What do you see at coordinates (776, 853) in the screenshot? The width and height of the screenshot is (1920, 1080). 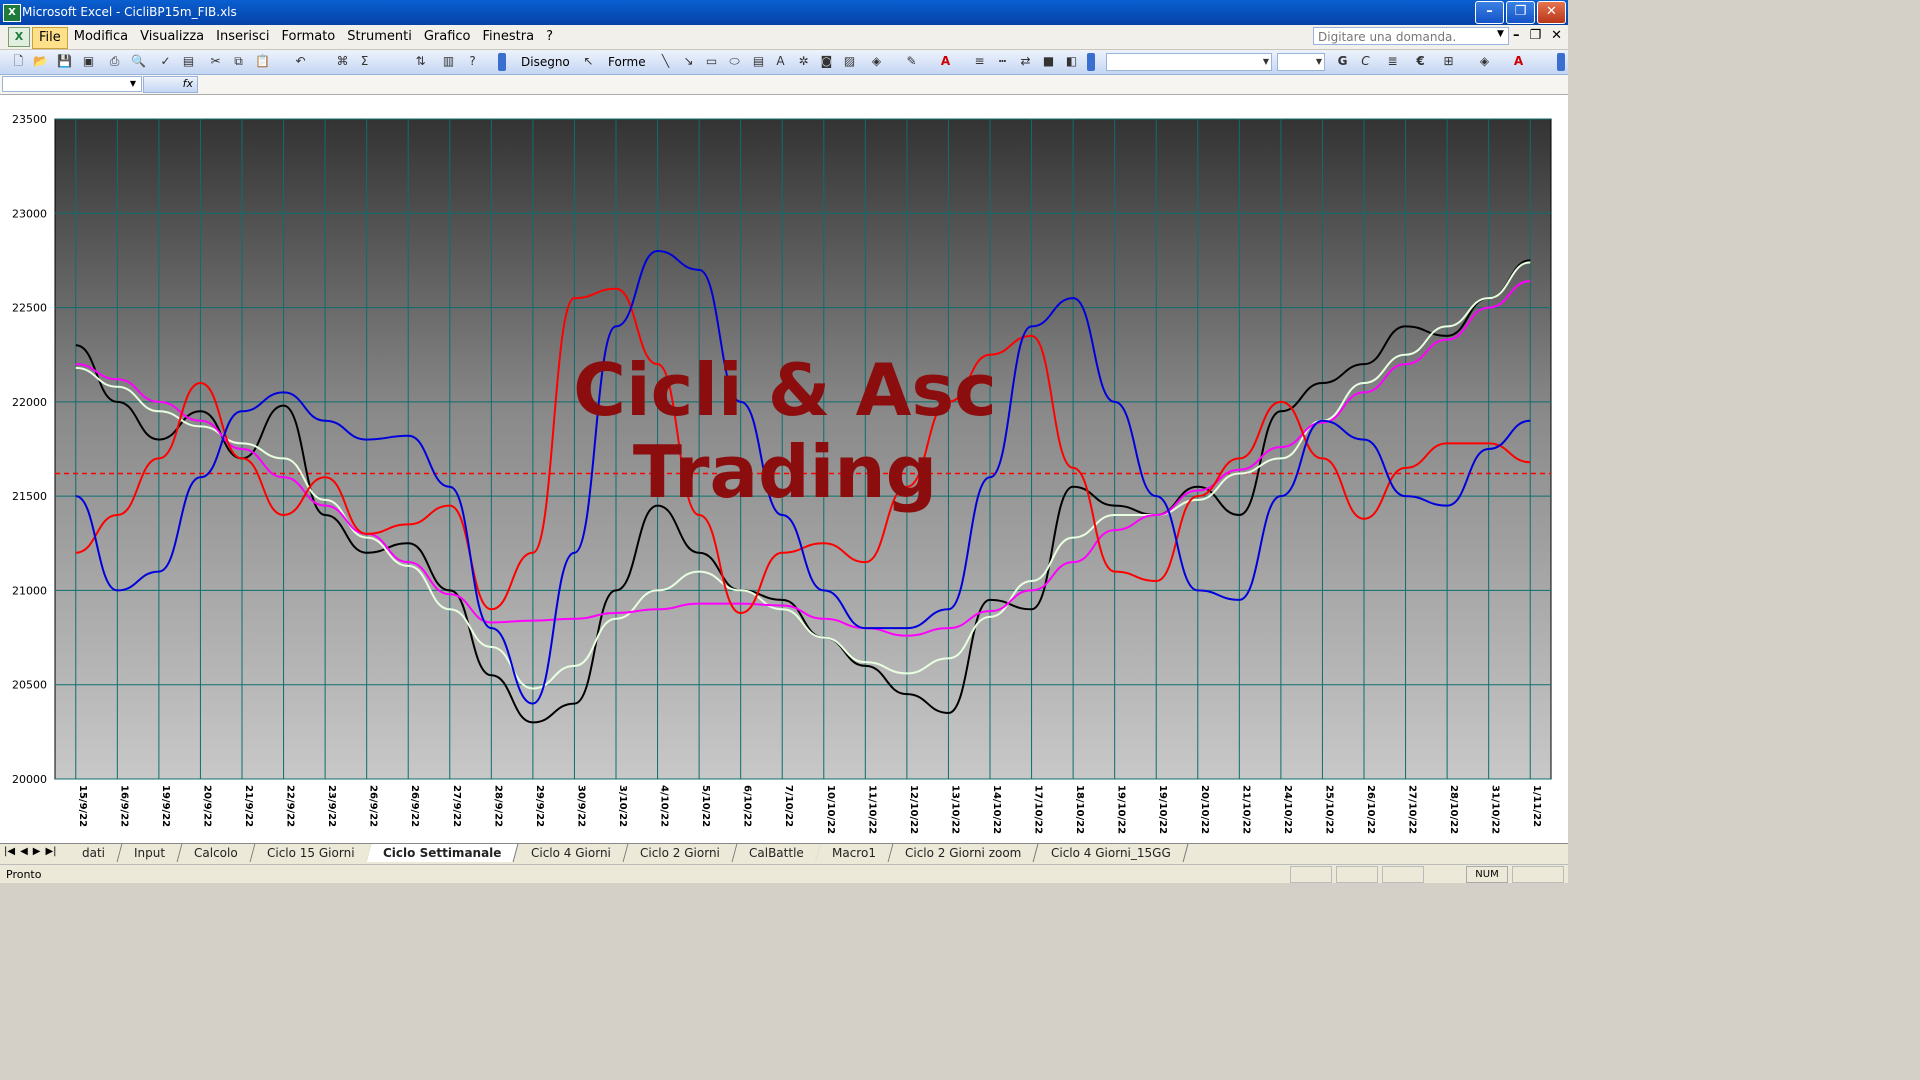 I see `sheet-tab: CalBattle` at bounding box center [776, 853].